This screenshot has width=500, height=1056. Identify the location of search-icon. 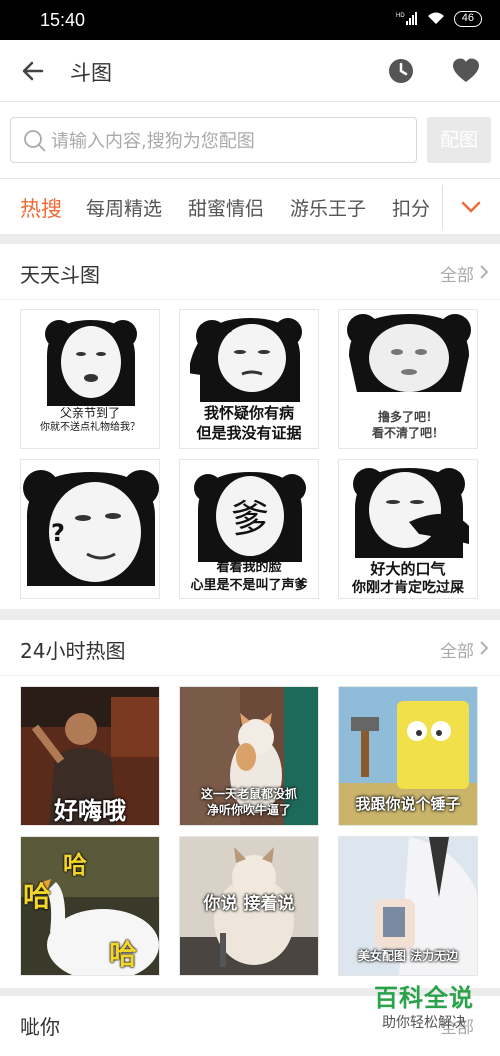
(35, 141).